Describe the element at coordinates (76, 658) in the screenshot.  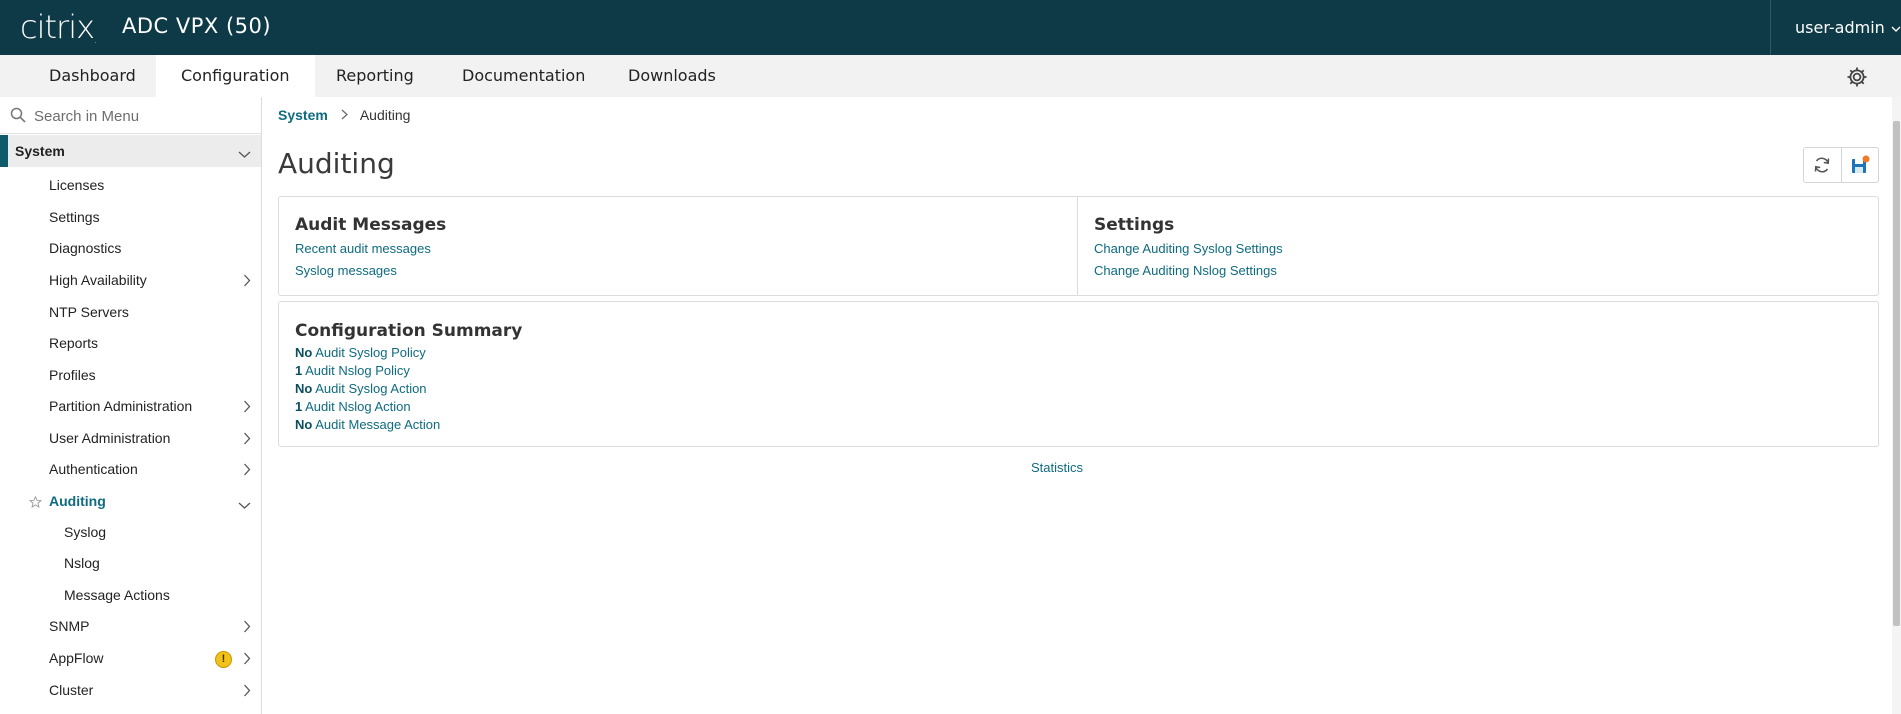
I see `sidebar-item-label: AppFlow` at that location.